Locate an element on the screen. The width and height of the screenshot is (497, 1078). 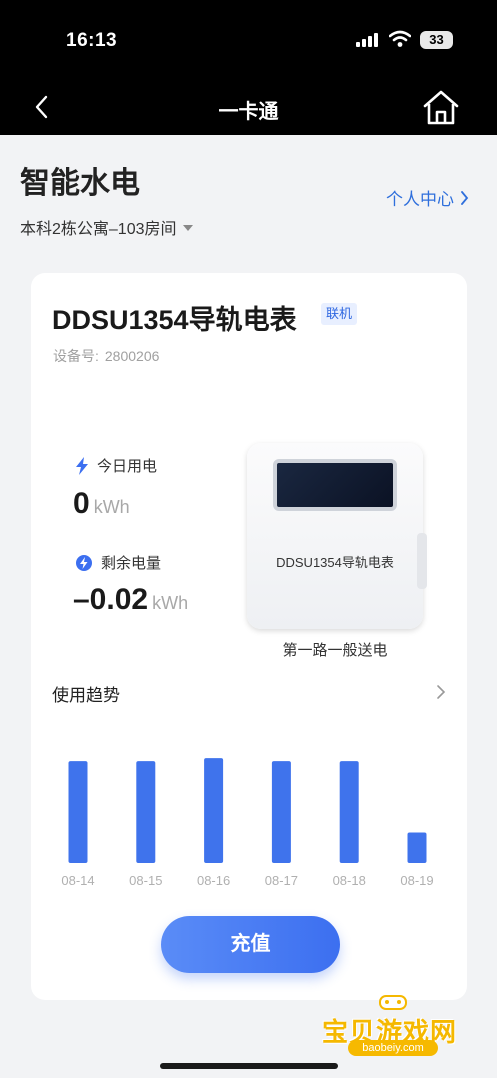
watermark-url: baobeiy.com is located at coordinates (393, 1048).